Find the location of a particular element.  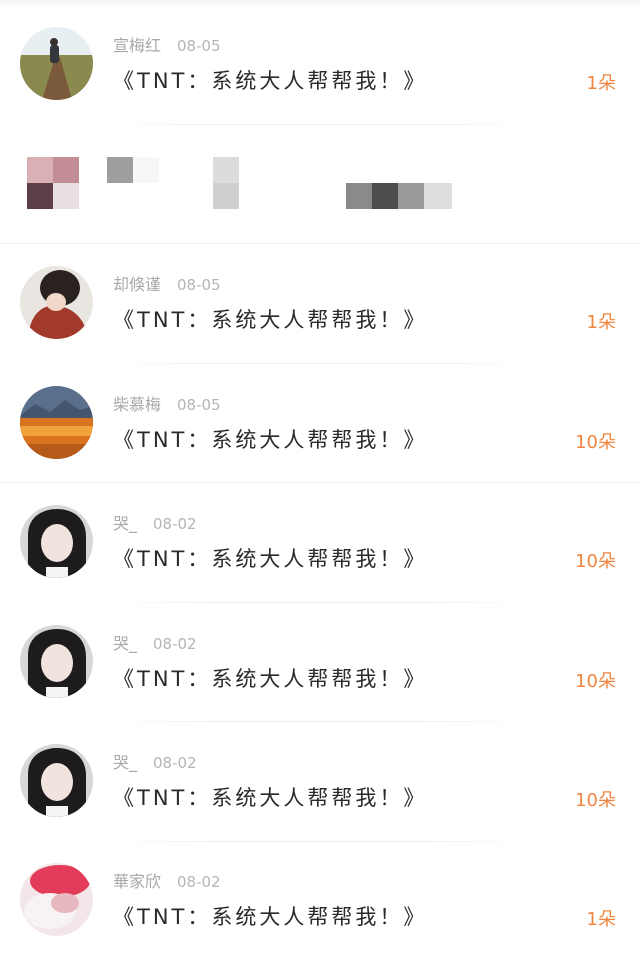

person-red-sweater-icon is located at coordinates (56, 302).